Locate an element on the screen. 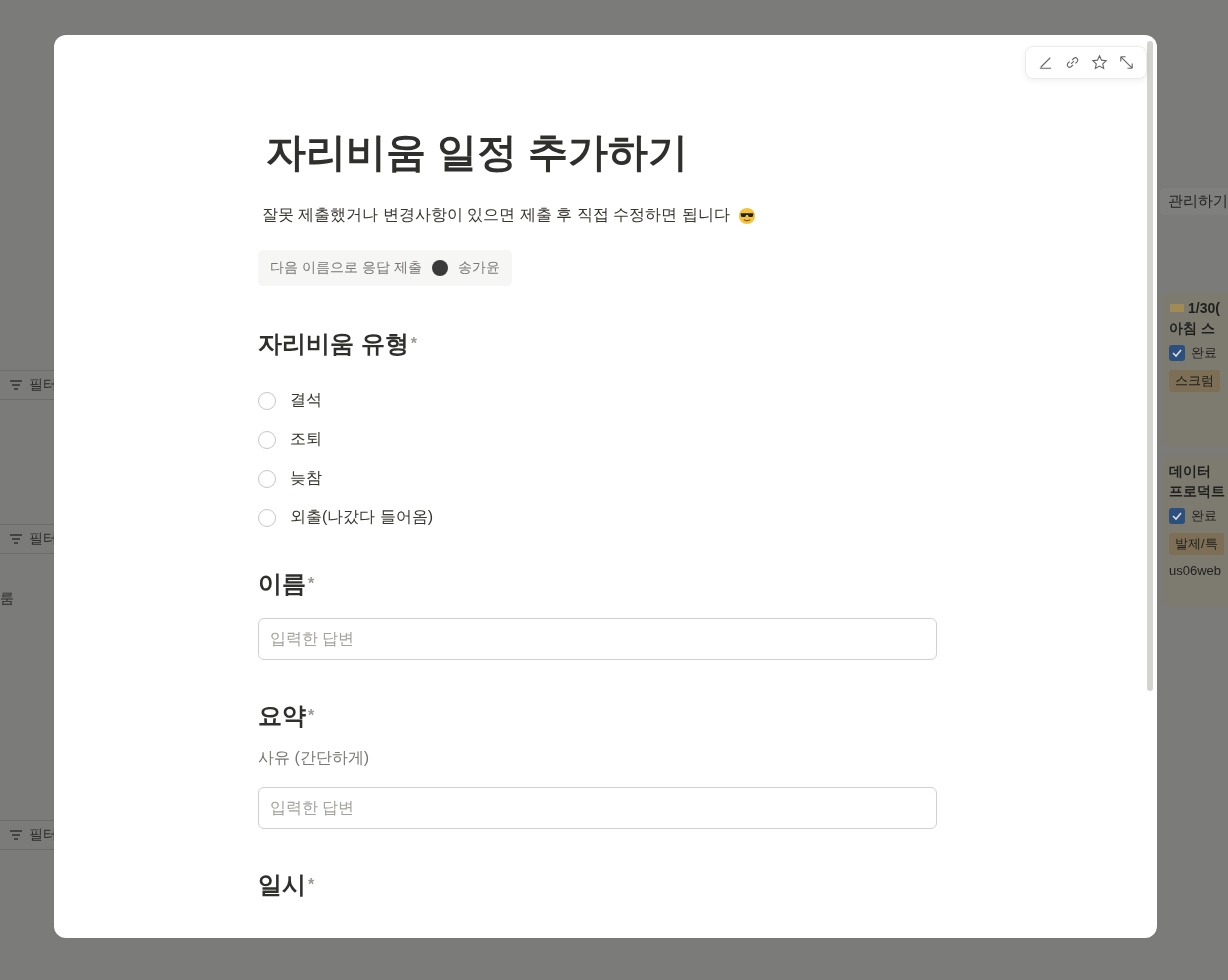  card-emoji-icon is located at coordinates (1177, 308).